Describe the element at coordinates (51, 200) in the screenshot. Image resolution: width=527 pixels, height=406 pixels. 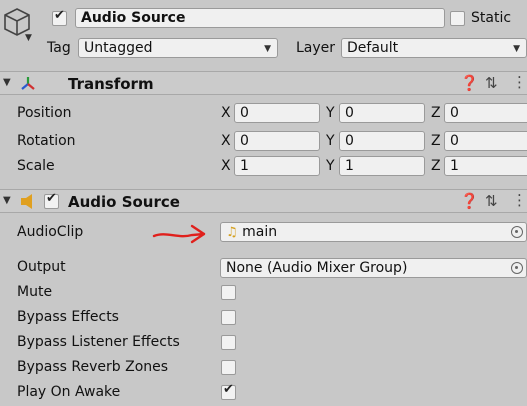
I see `audio-source-enabled-checkbox: ✔` at that location.